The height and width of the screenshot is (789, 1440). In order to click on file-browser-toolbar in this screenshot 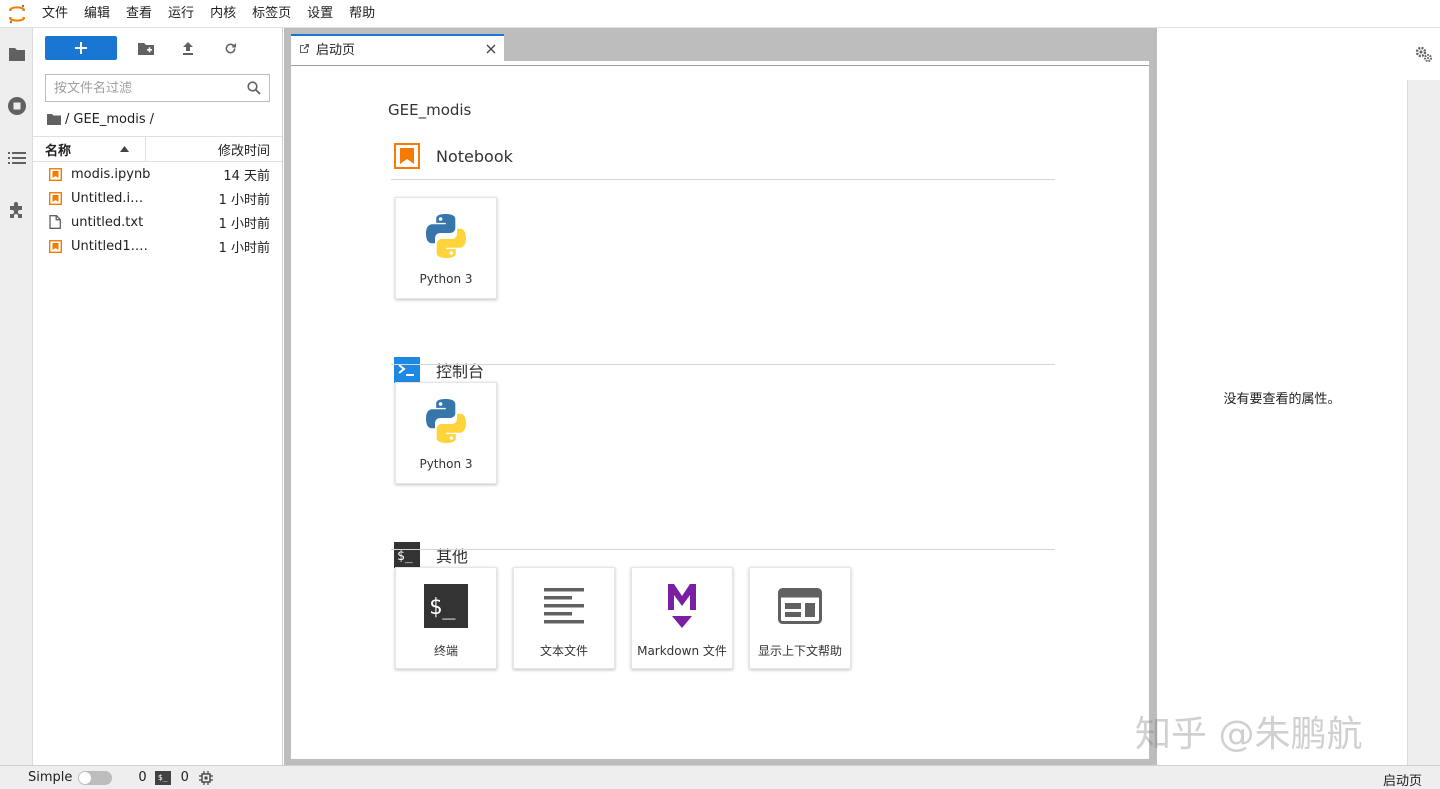, I will do `click(157, 48)`.